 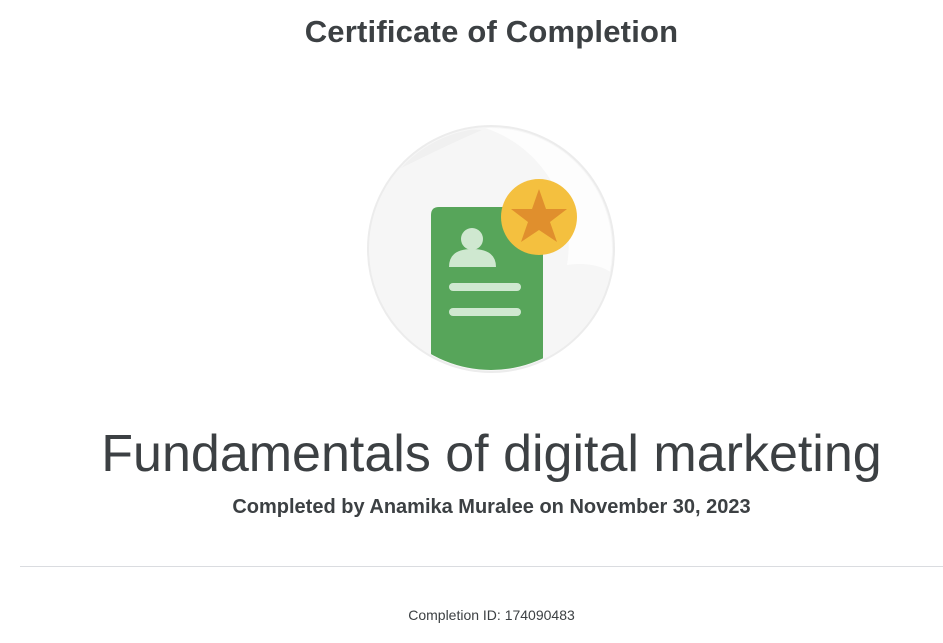 What do you see at coordinates (491, 249) in the screenshot?
I see `certificate-badge-icon` at bounding box center [491, 249].